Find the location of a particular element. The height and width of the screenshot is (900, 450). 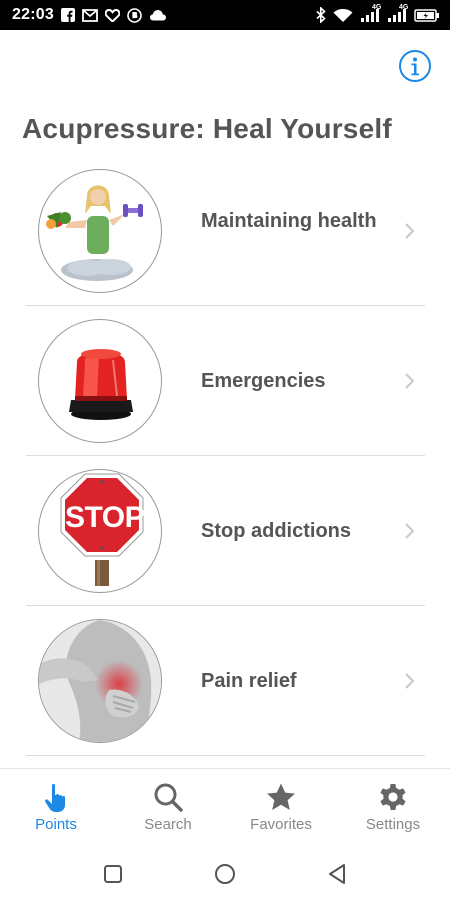

nav-tab-favorites: Favorites is located at coordinates (281, 809).